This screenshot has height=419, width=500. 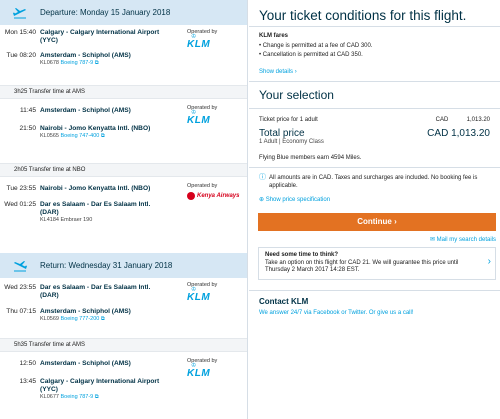 What do you see at coordinates (282, 133) in the screenshot?
I see `total-price-label: Total price` at bounding box center [282, 133].